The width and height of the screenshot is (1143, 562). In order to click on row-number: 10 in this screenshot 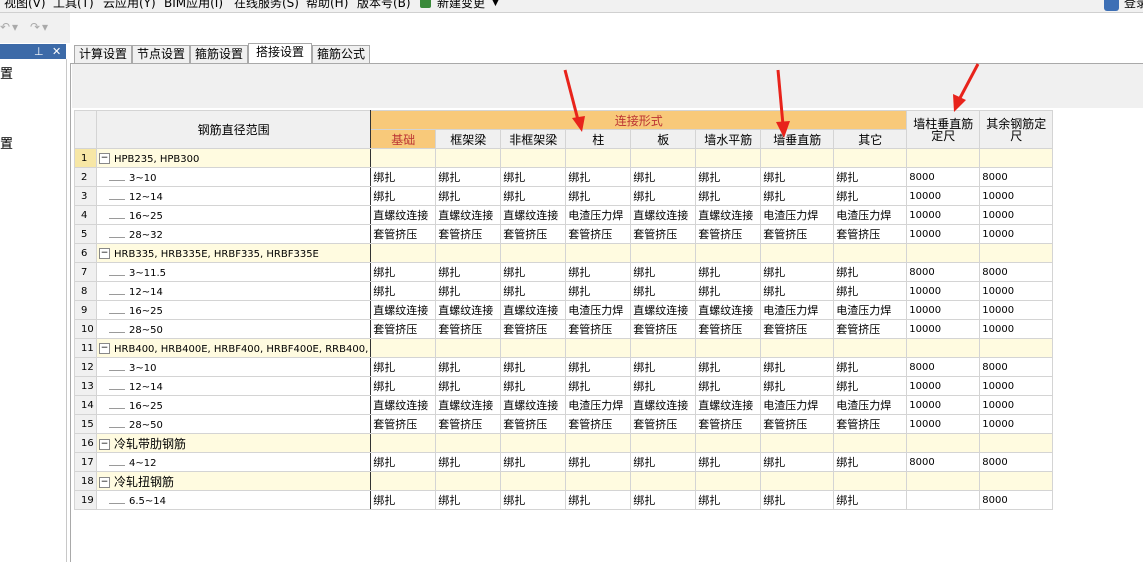, I will do `click(85, 329)`.